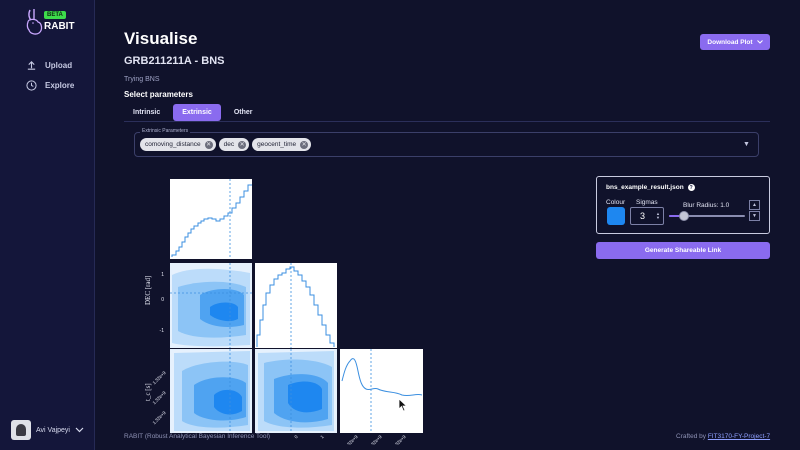  Describe the element at coordinates (47, 225) in the screenshot. I see `sidebar: BETA RABIT Upload Explore Avi Vajpeyi` at that location.